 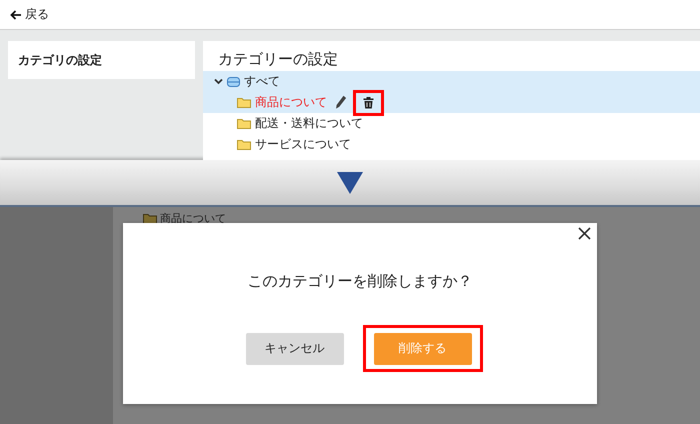 What do you see at coordinates (278, 59) in the screenshot?
I see `panel-title: カテゴリーの設定` at bounding box center [278, 59].